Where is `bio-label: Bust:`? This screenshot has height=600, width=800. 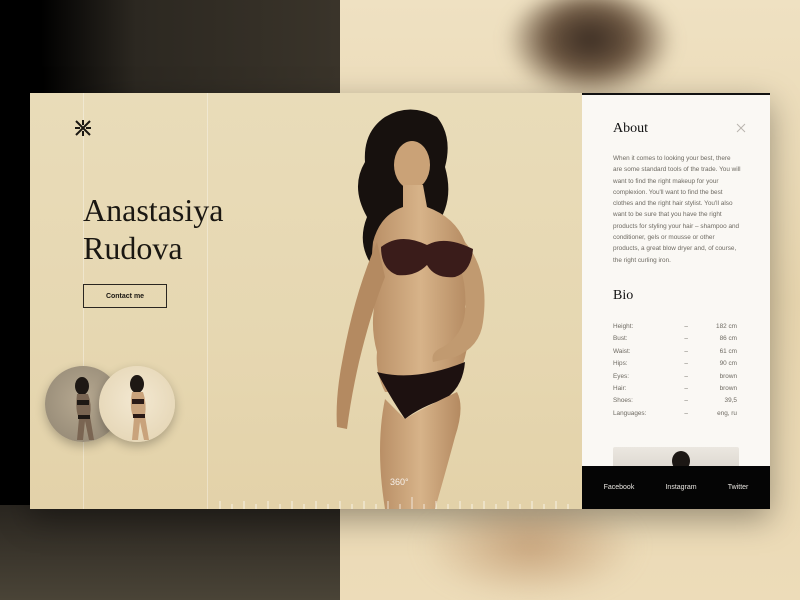 bio-label: Bust: is located at coordinates (620, 339).